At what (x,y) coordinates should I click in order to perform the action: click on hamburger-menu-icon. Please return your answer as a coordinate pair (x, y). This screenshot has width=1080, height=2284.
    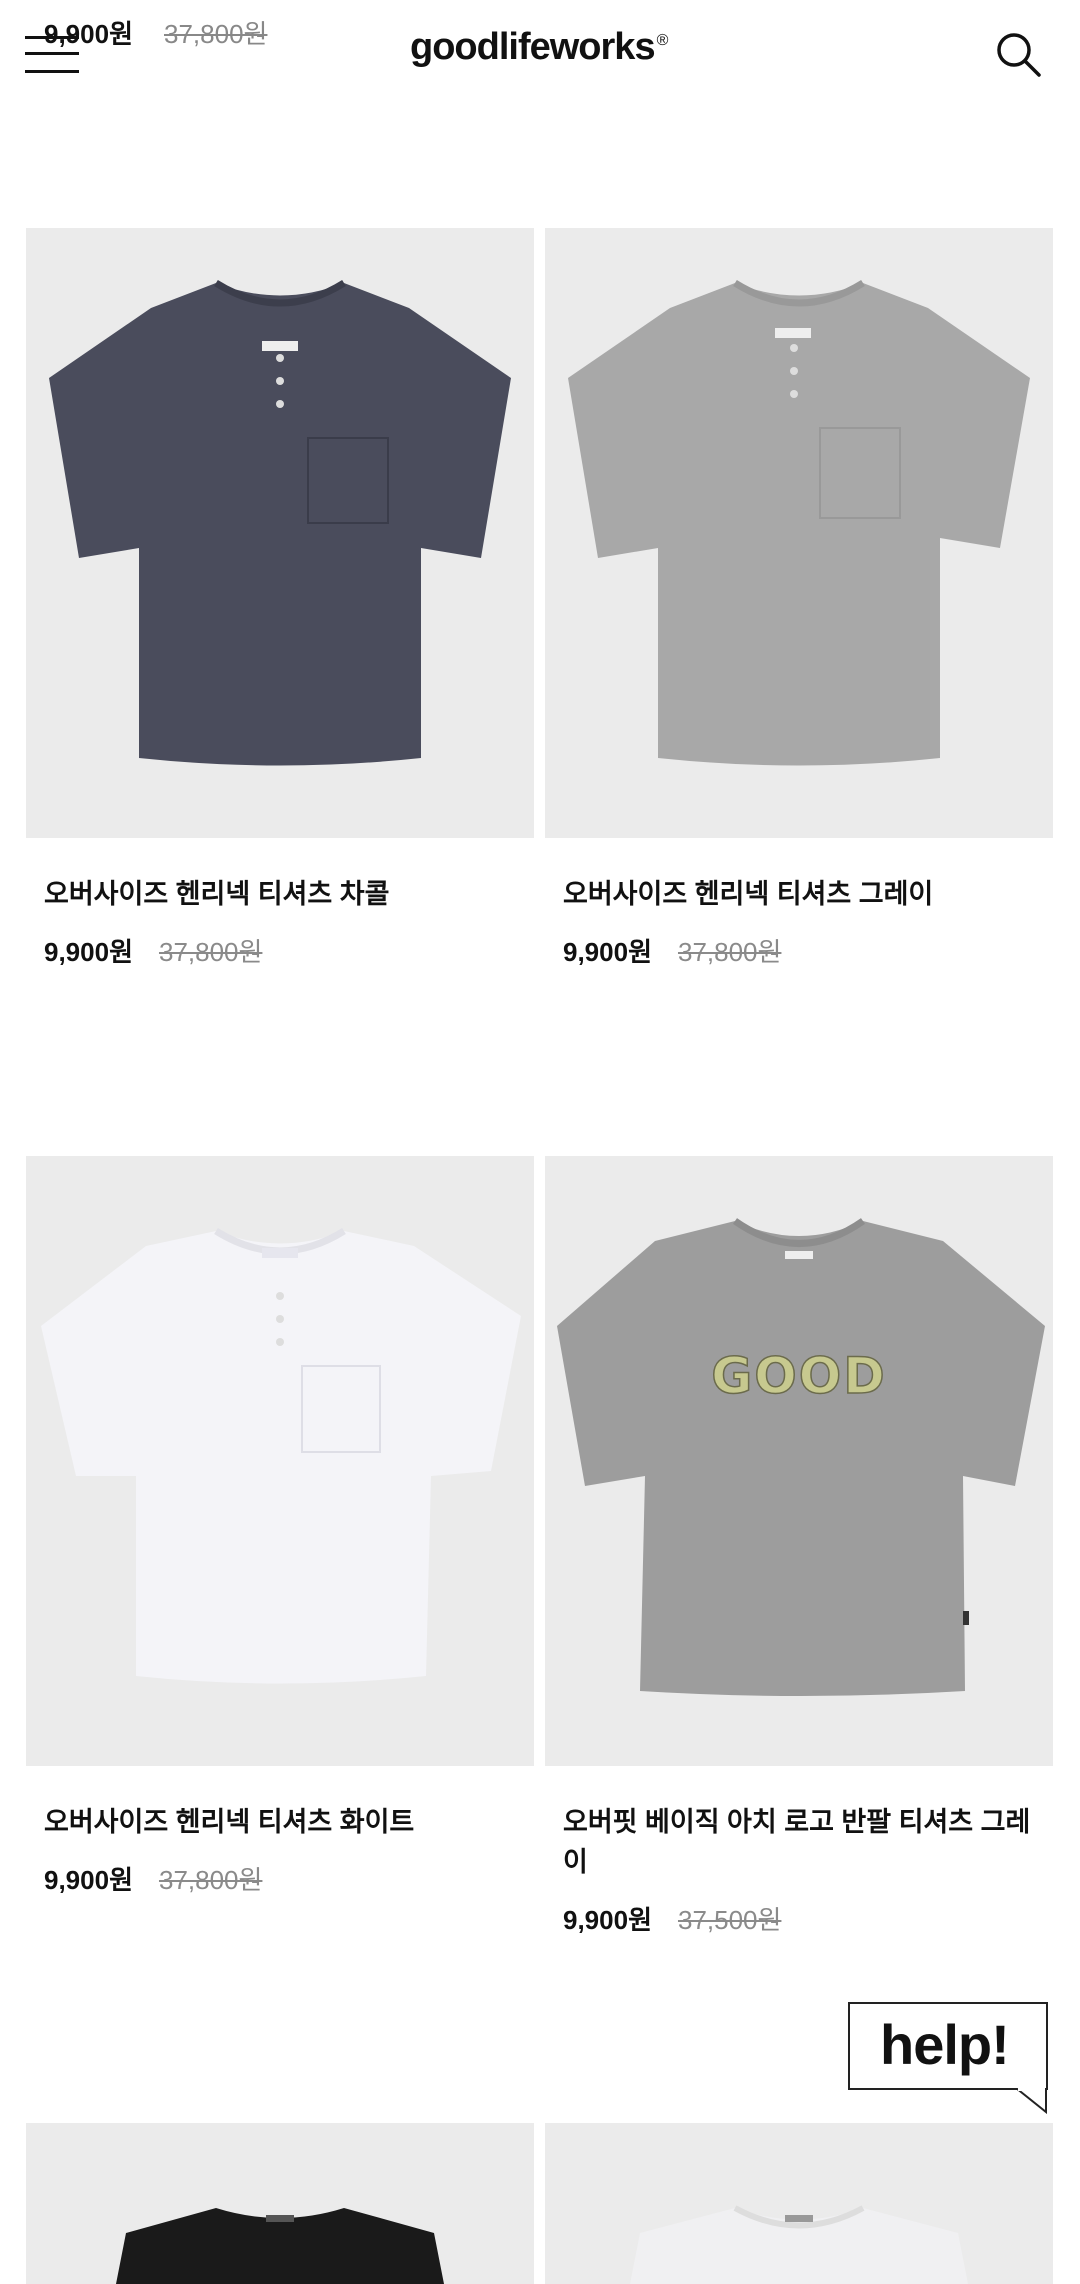
    Looking at the image, I should click on (53, 54).